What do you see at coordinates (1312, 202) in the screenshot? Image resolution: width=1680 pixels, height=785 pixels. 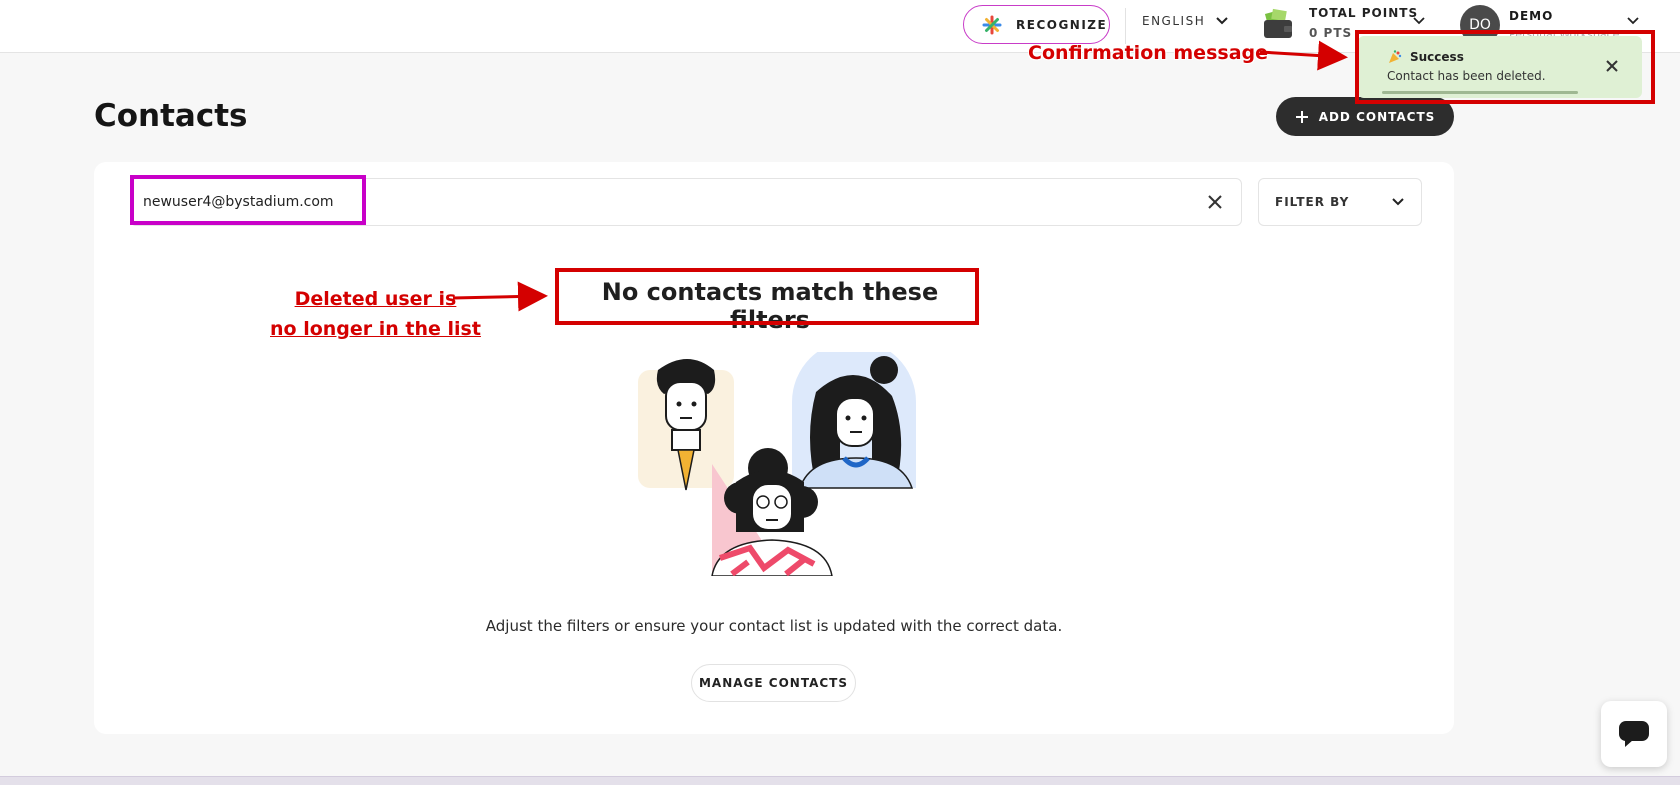 I see `filter-label: FILTER BY` at bounding box center [1312, 202].